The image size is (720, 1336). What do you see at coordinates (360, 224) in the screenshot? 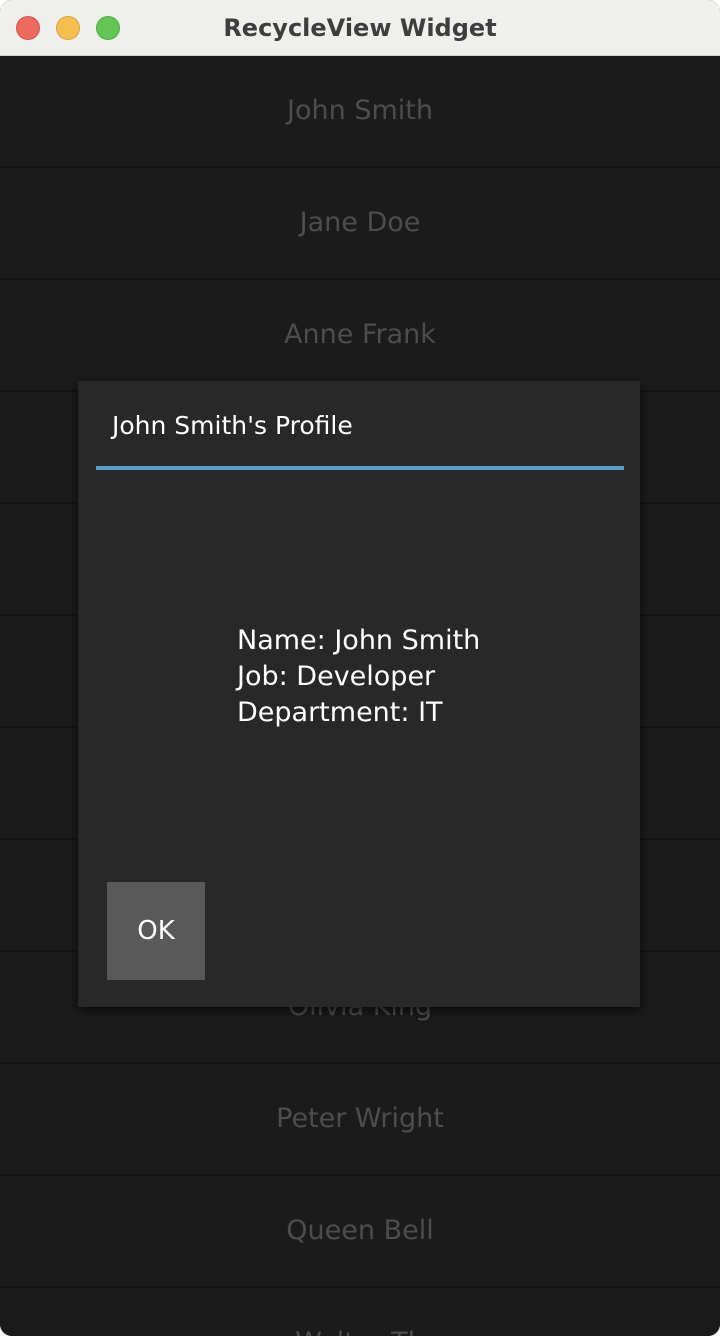
I see `list-item: Jane Doe` at bounding box center [360, 224].